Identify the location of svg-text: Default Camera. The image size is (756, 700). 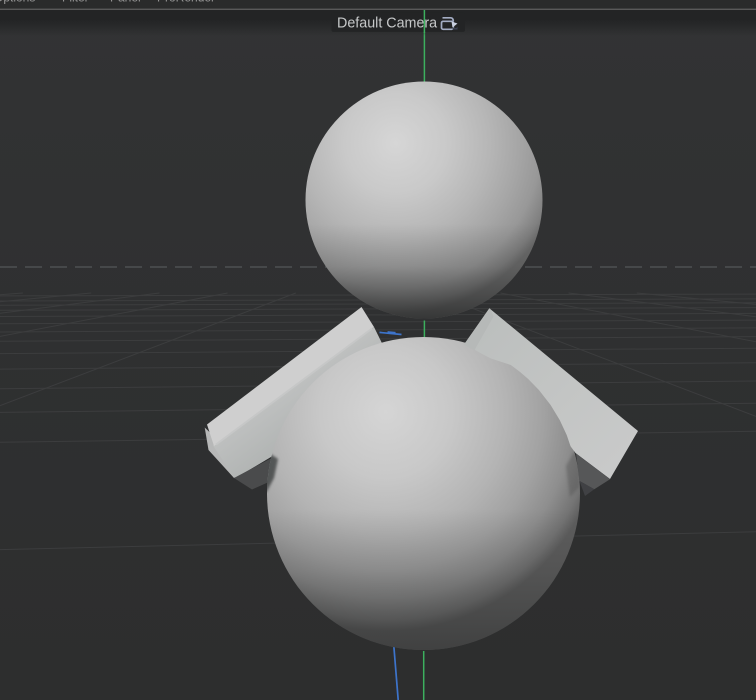
(387, 24).